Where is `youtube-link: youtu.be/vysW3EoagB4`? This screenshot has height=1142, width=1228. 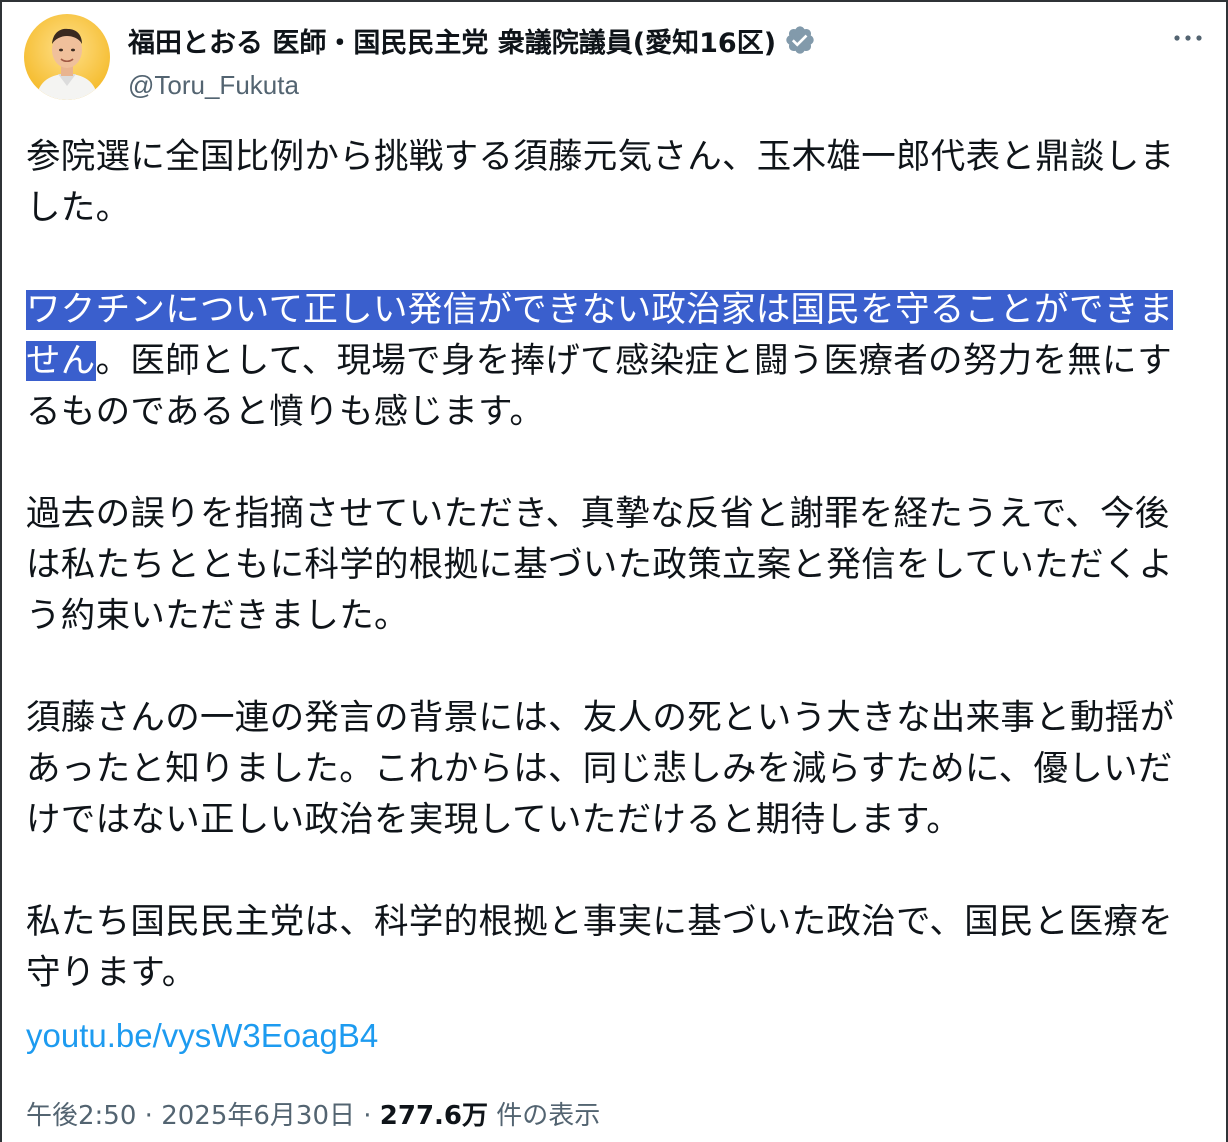
youtube-link: youtu.be/vysW3EoagB4 is located at coordinates (202, 1036).